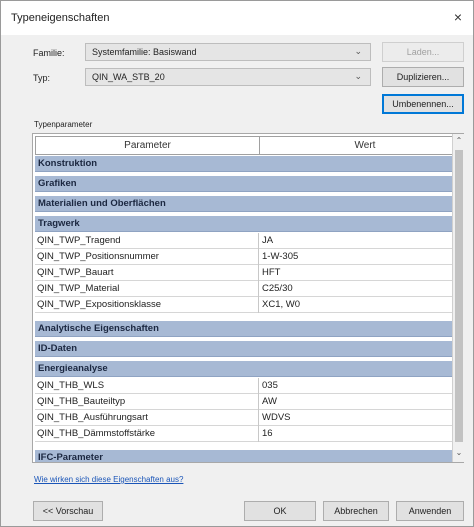 This screenshot has width=474, height=527. I want to click on type-value: QIN_WA_STB_20, so click(128, 77).